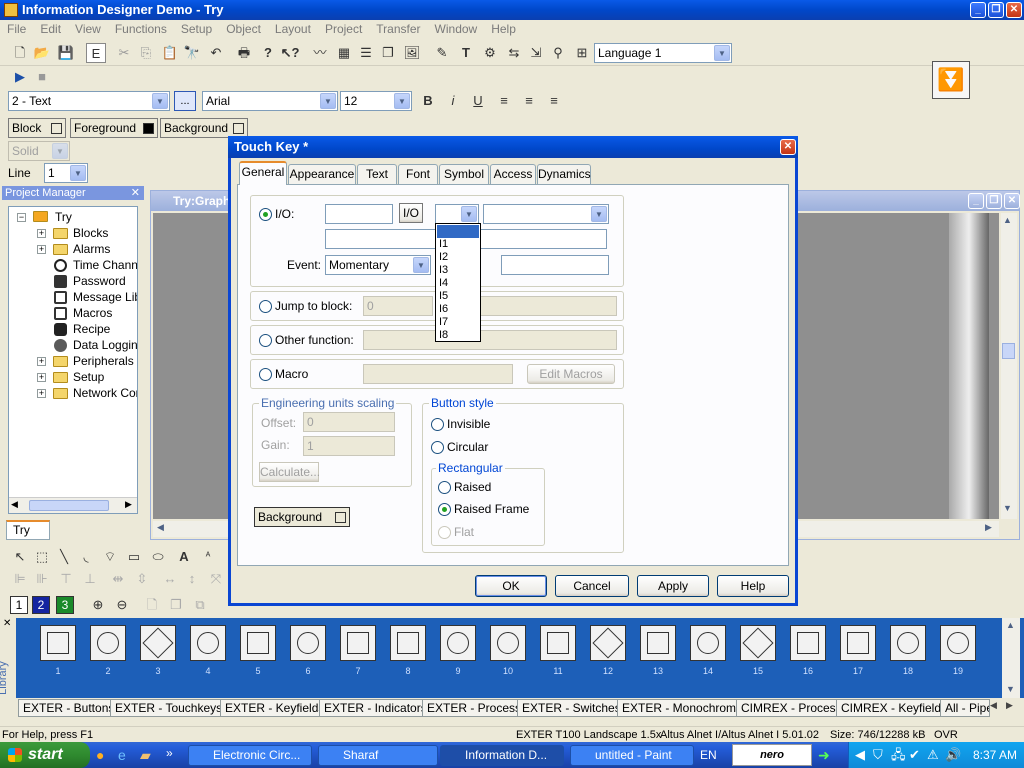 Image resolution: width=1024 pixels, height=768 pixels. Describe the element at coordinates (16, 29) in the screenshot. I see `menu-file: File` at that location.